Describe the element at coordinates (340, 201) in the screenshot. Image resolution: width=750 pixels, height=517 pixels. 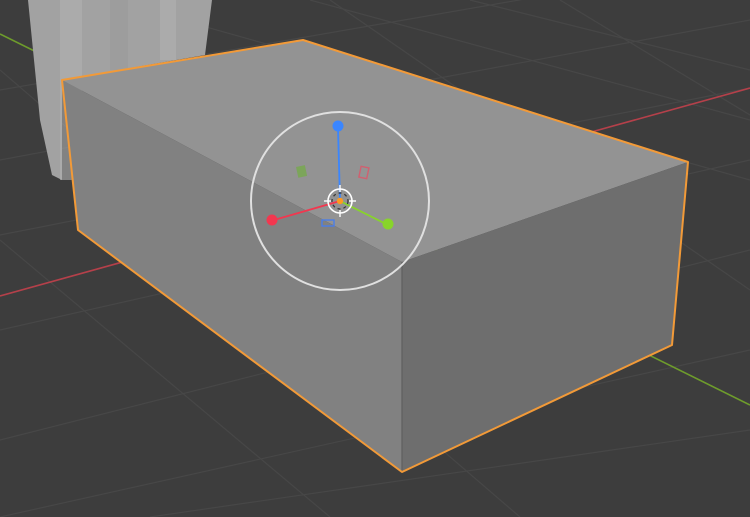
I see `origin-dot-icon` at that location.